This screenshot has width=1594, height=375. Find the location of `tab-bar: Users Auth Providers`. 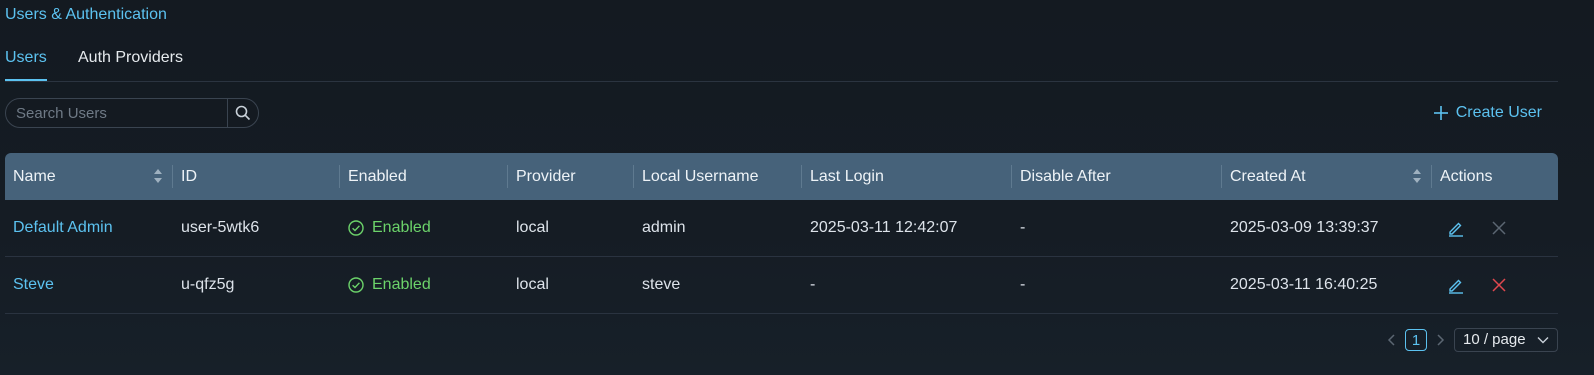

tab-bar: Users Auth Providers is located at coordinates (781, 65).